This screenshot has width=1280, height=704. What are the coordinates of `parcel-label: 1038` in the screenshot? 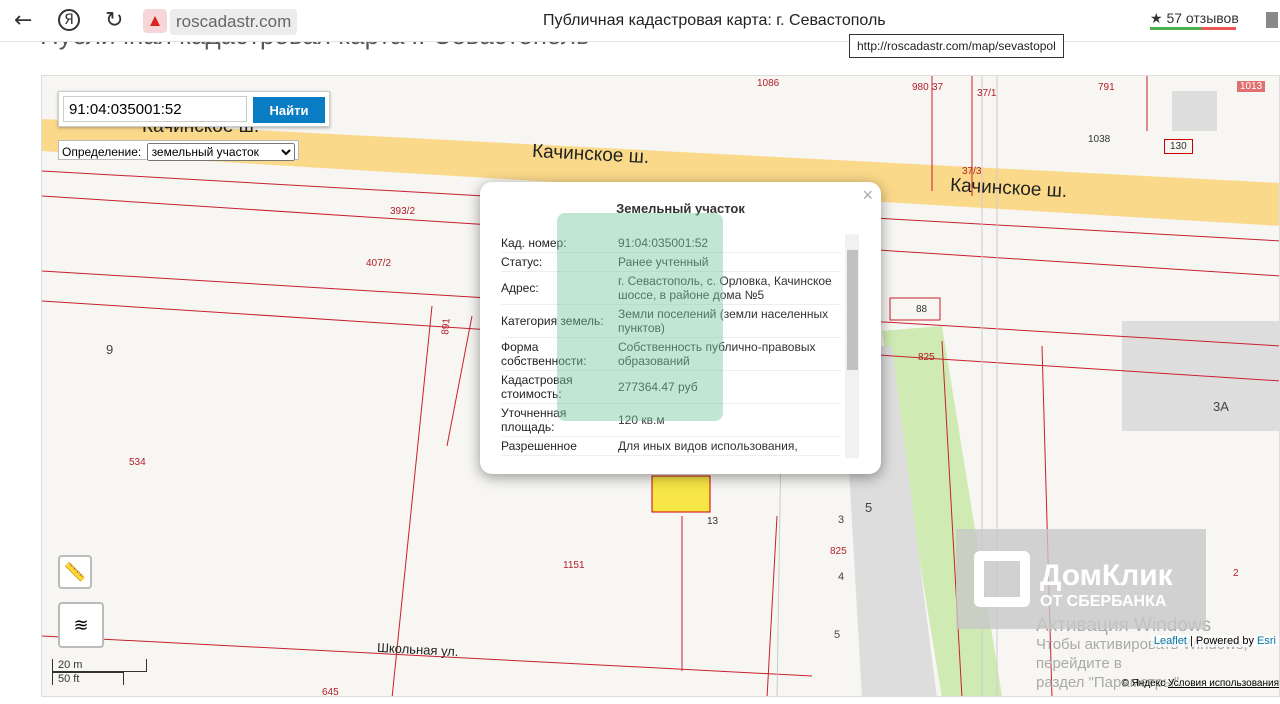 It's located at (1099, 139).